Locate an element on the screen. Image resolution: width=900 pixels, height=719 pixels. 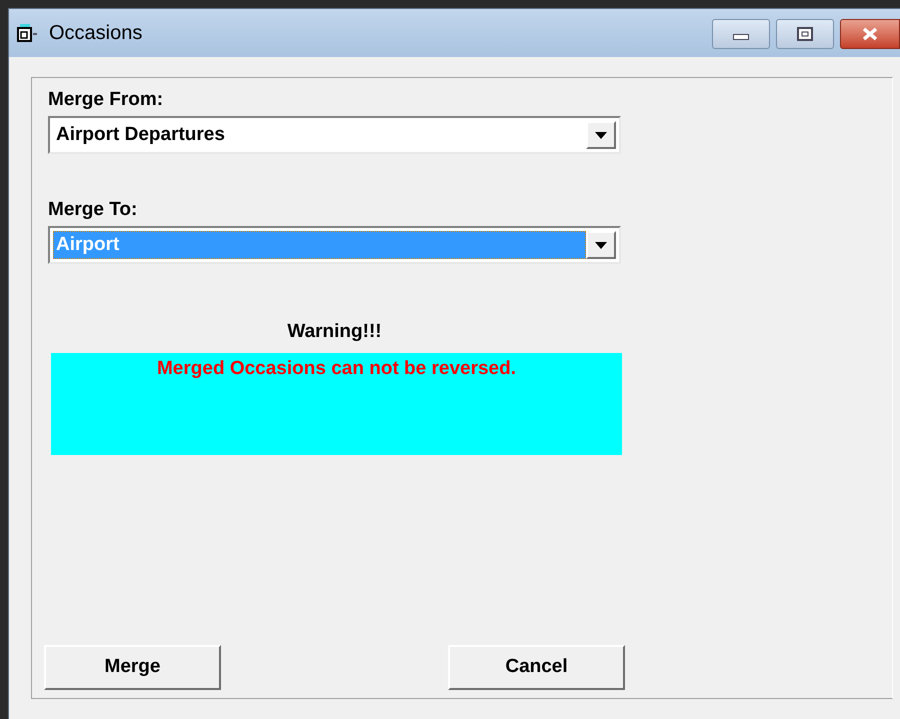
dropdown-field: Airport Departures is located at coordinates (334, 135).